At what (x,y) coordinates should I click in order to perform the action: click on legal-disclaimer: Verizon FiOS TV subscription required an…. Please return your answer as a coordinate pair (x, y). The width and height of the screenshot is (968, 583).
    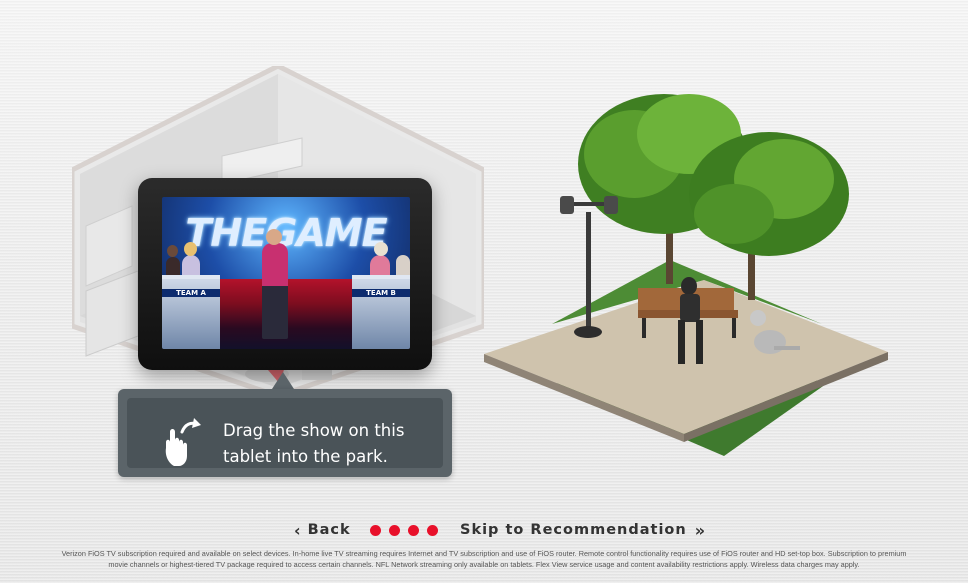
    Looking at the image, I should click on (484, 559).